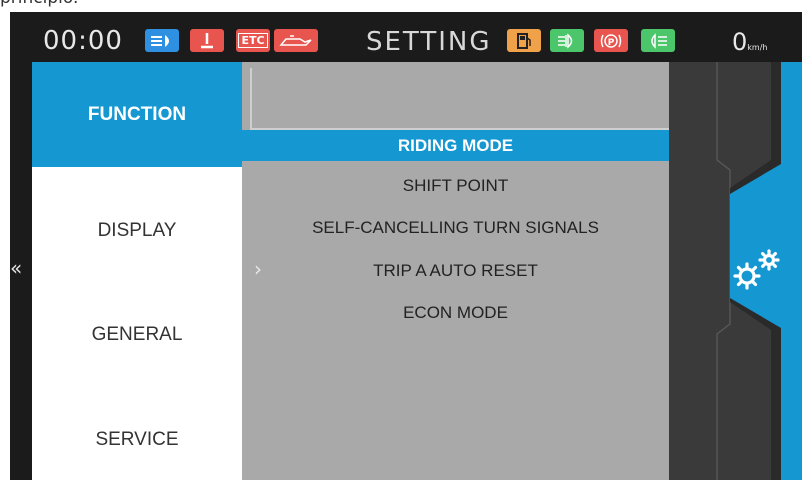 The width and height of the screenshot is (811, 489). Describe the element at coordinates (756, 269) in the screenshot. I see `gear-icon` at that location.